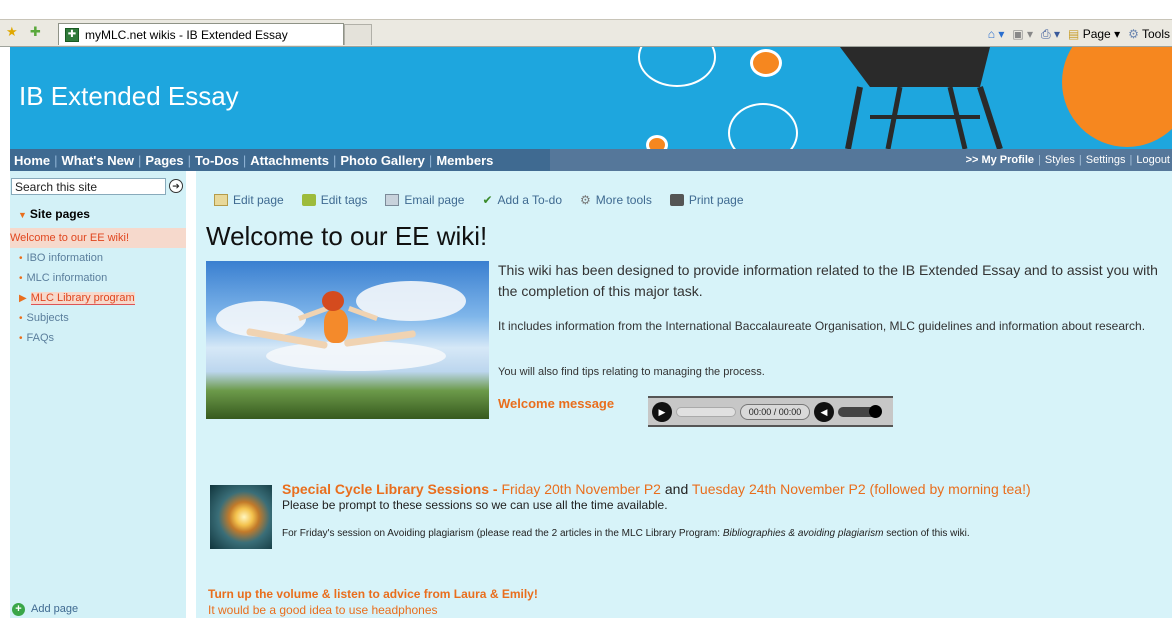 The image size is (1172, 618). I want to click on favorites-star-icon: ★, so click(12, 32).